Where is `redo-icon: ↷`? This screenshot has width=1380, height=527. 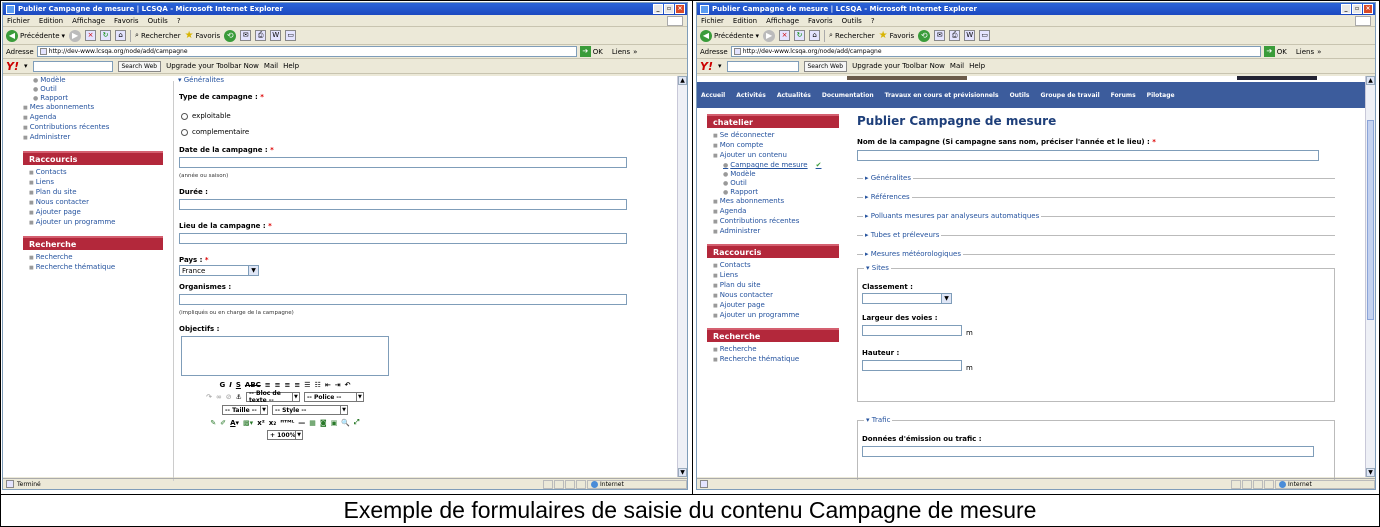 redo-icon: ↷ is located at coordinates (209, 397).